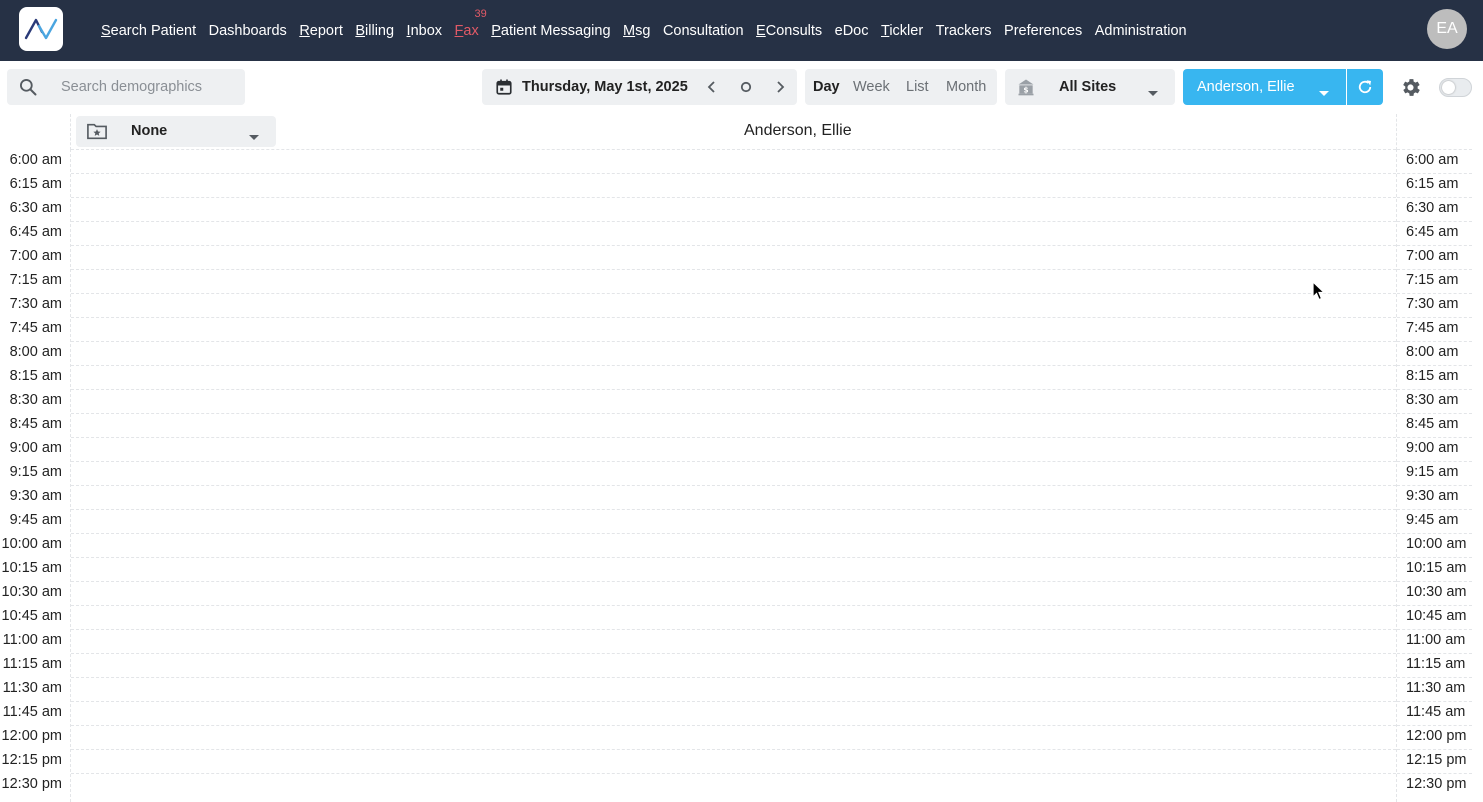 The image size is (1483, 802). Describe the element at coordinates (703, 31) in the screenshot. I see `nav-consultation: Consultation` at that location.